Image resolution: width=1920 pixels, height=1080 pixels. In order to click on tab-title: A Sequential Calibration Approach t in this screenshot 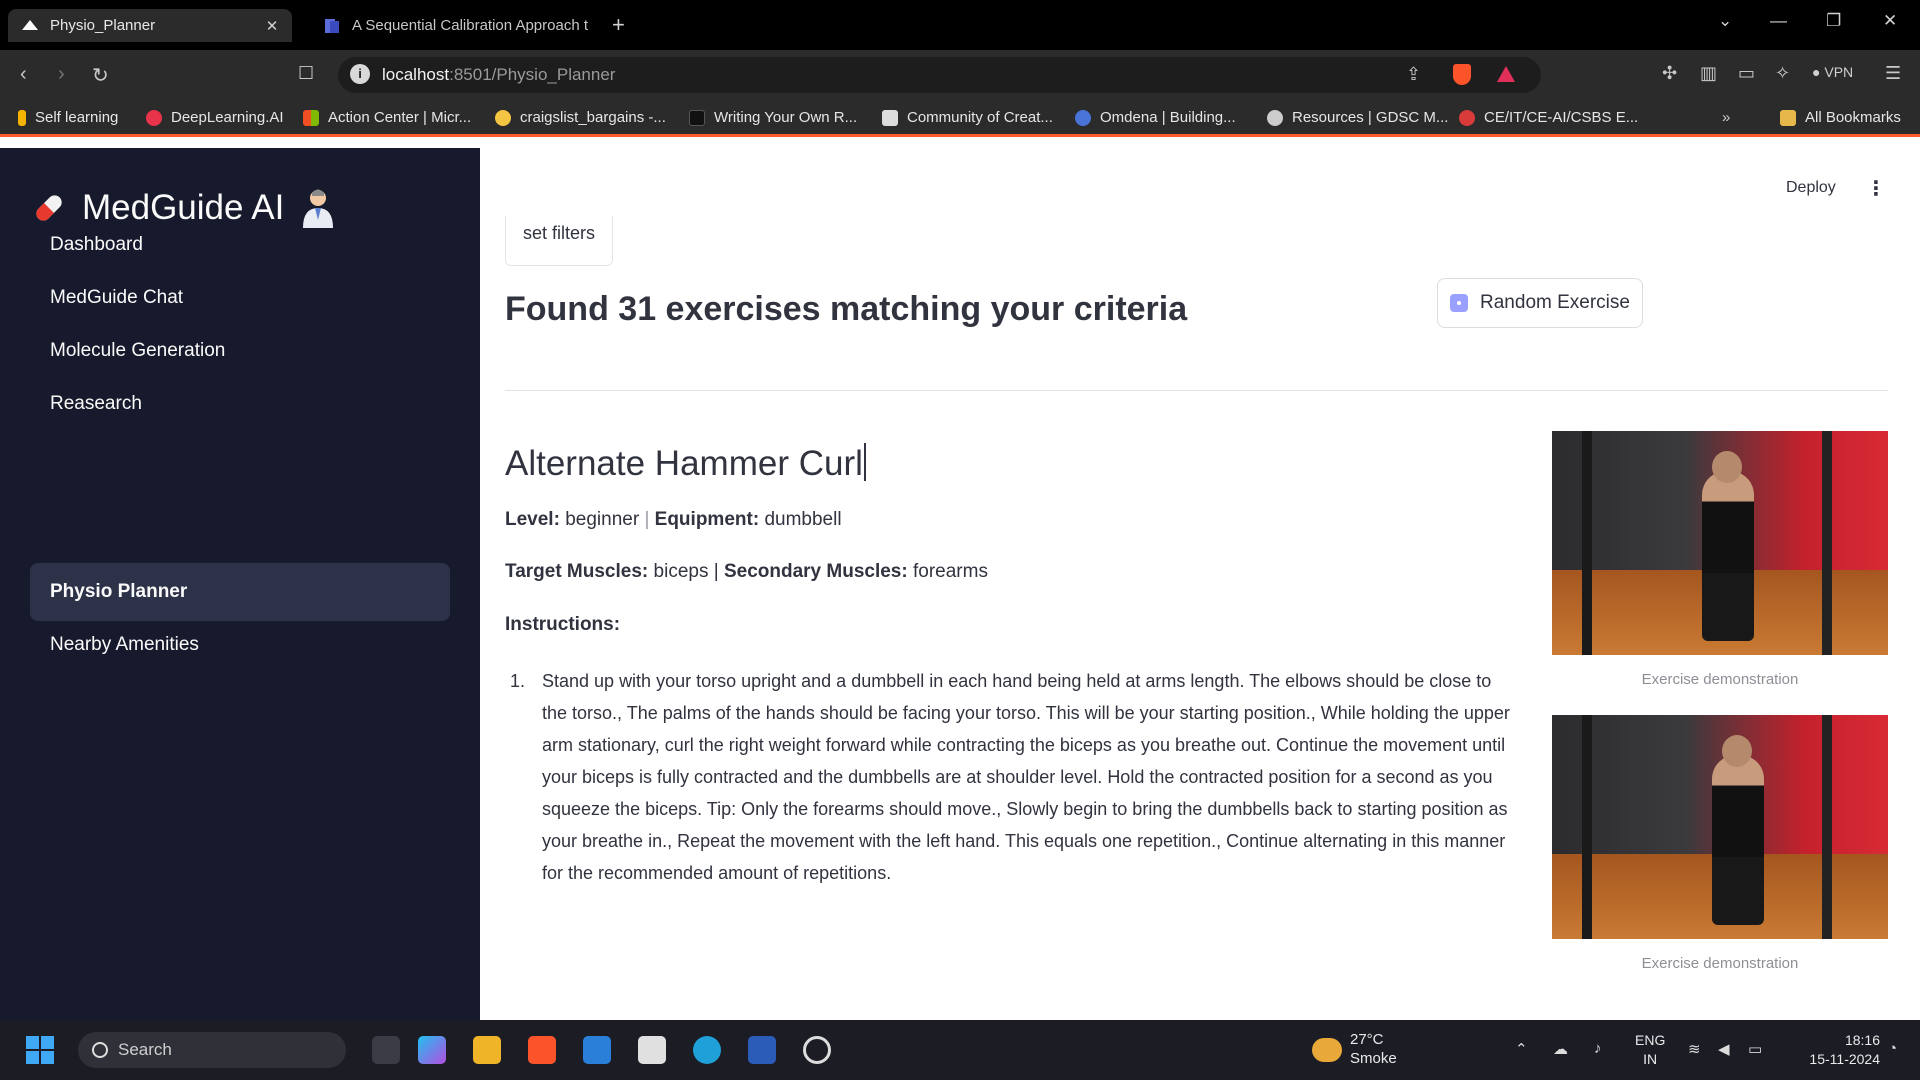, I will do `click(470, 25)`.